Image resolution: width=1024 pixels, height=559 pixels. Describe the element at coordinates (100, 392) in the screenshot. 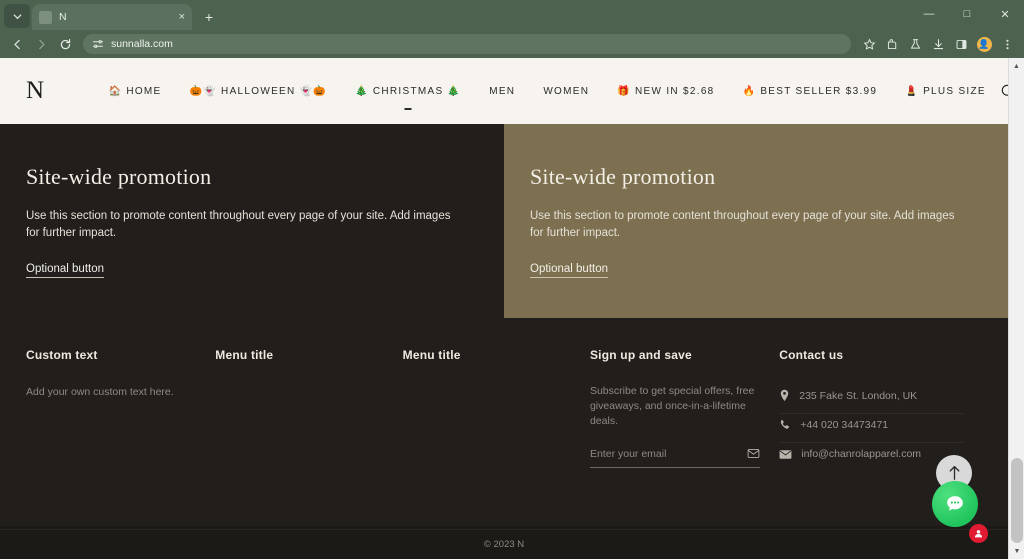

I see `footer-custom-body: Add your own custom text here.` at that location.